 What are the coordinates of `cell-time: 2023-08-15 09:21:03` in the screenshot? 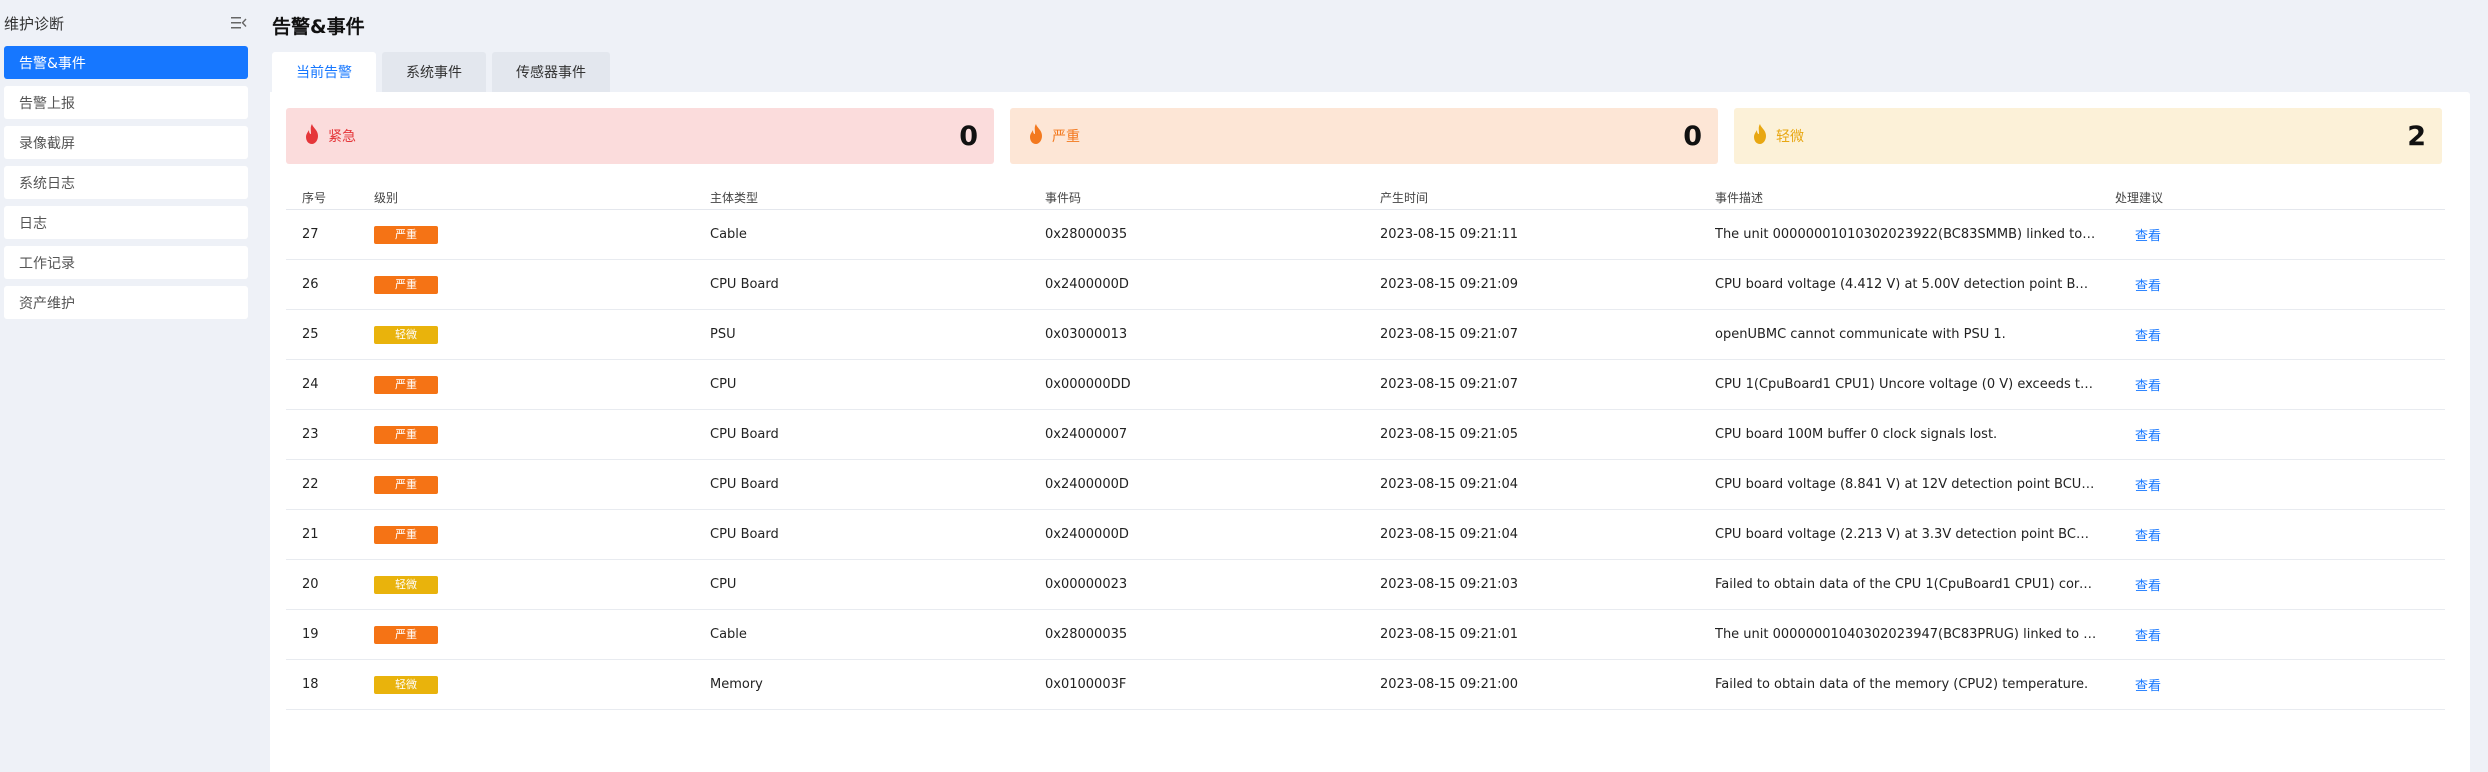 It's located at (1449, 584).